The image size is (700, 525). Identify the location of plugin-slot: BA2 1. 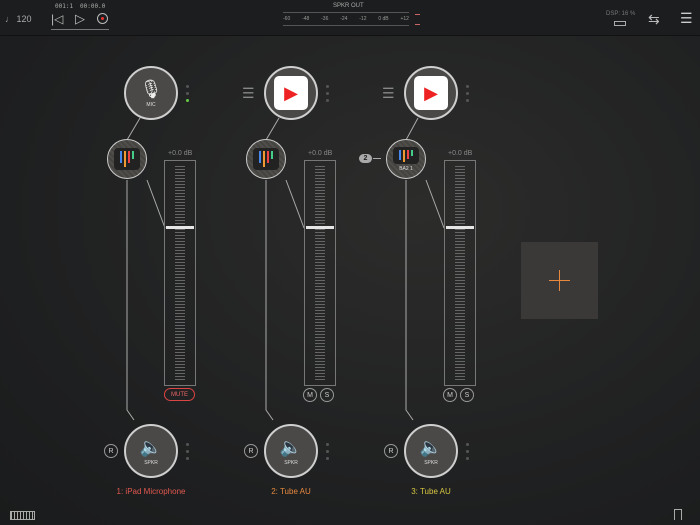
(406, 159).